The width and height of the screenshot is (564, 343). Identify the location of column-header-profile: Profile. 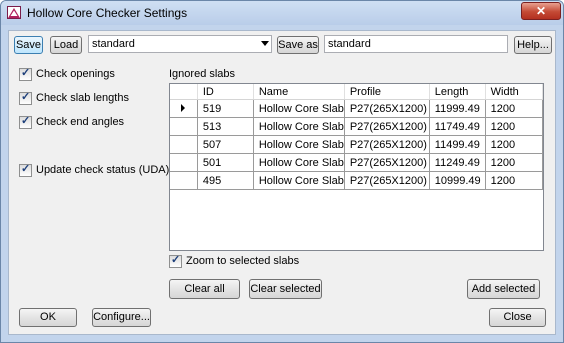
(387, 92).